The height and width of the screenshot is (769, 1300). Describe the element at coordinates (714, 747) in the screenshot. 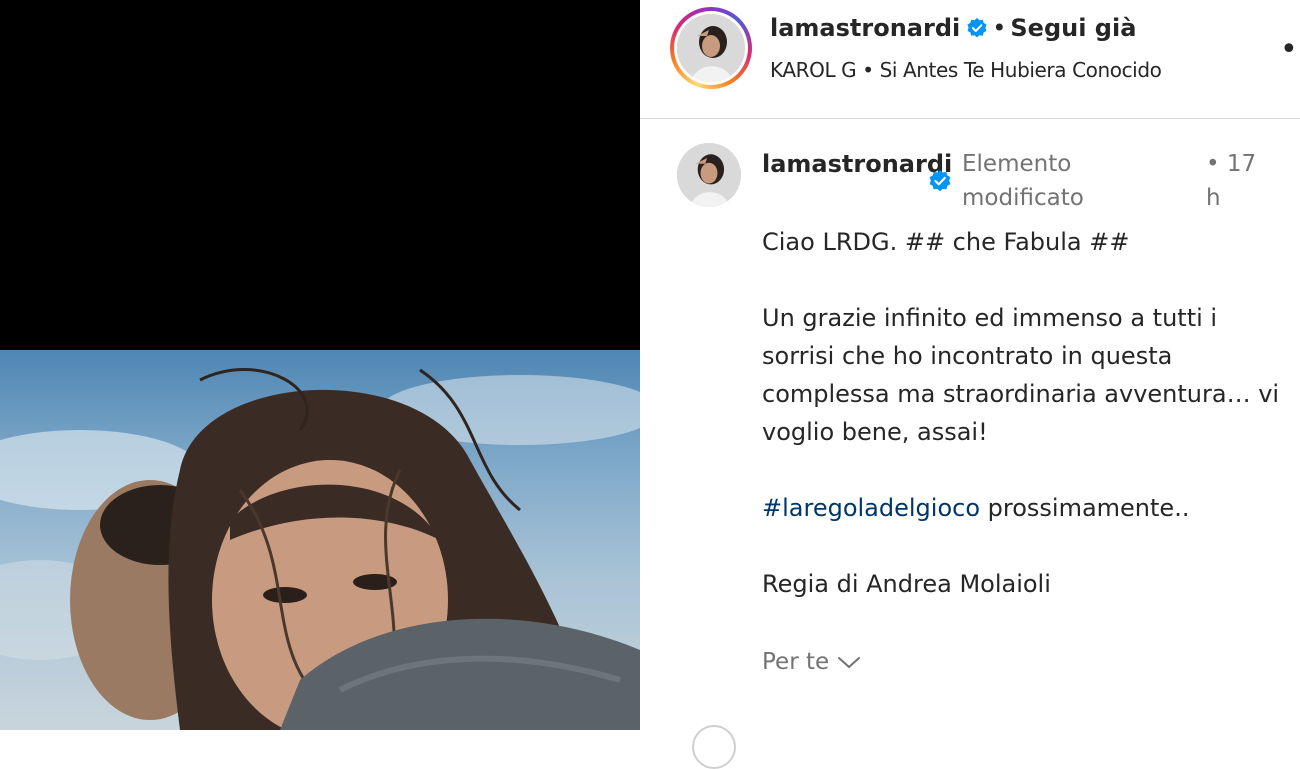

I see `comment-avatar` at that location.